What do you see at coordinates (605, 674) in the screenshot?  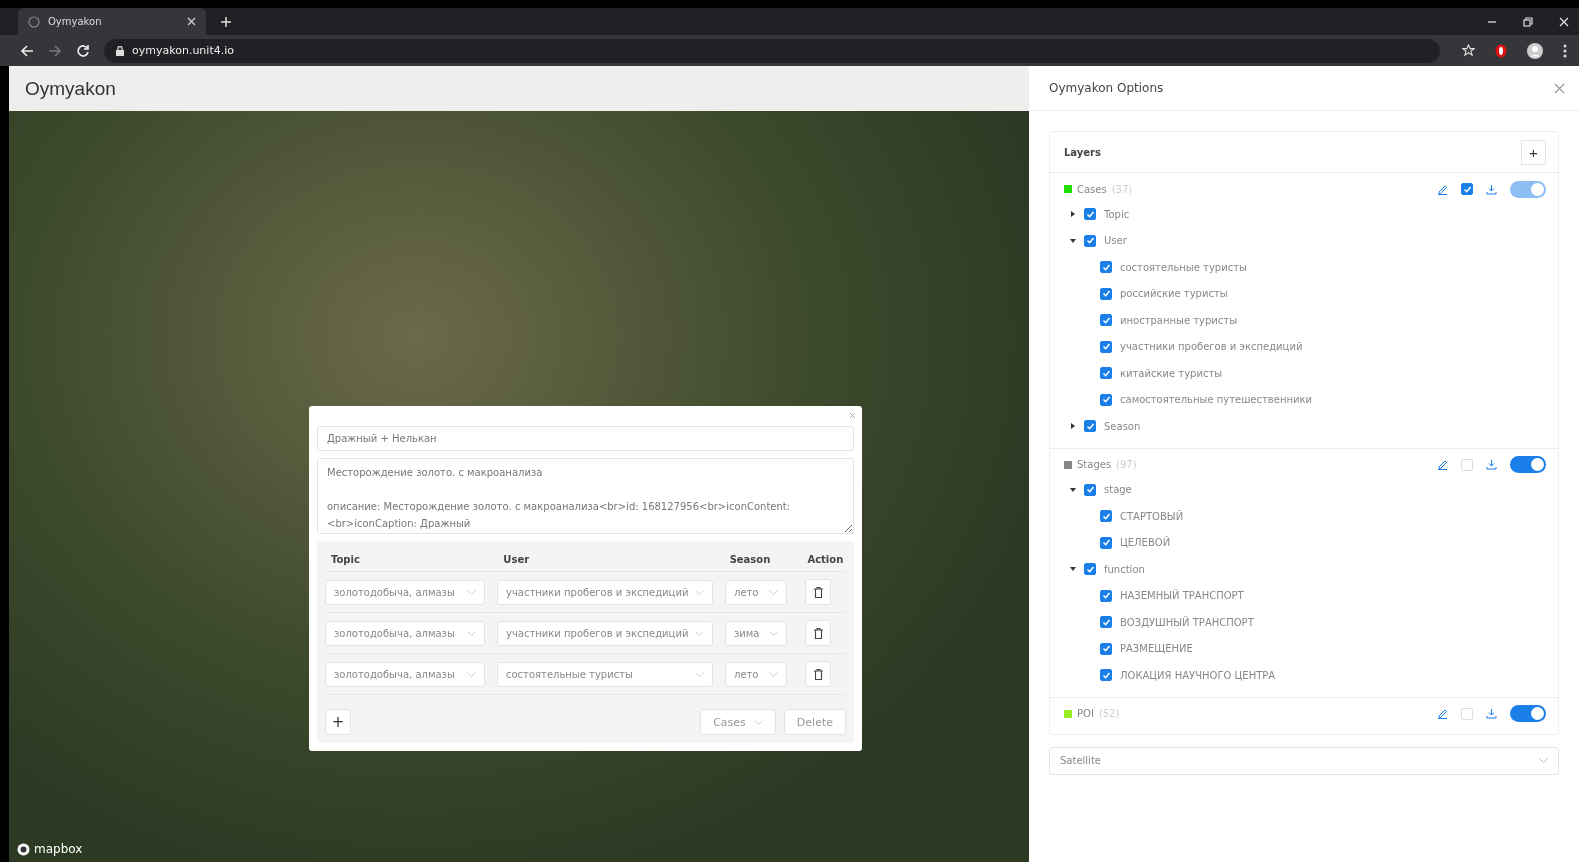 I see `user-dropdown: состоятельные туристы` at bounding box center [605, 674].